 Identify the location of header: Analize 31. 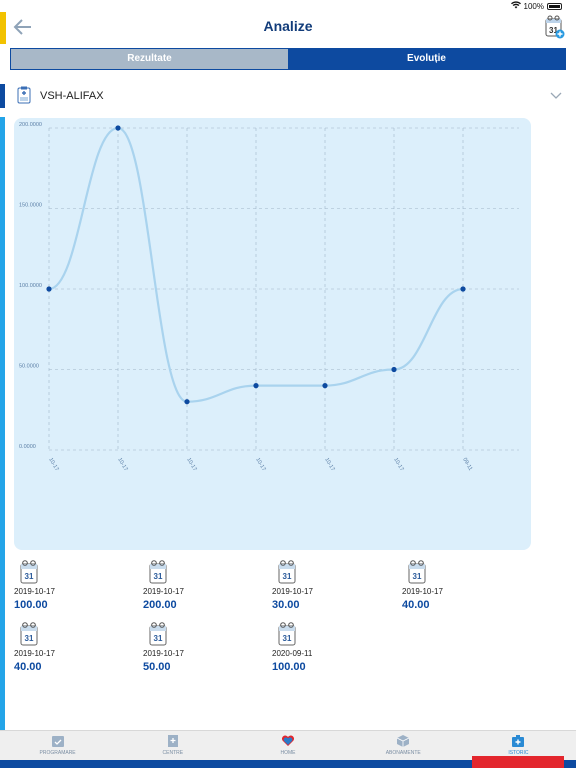
(288, 28).